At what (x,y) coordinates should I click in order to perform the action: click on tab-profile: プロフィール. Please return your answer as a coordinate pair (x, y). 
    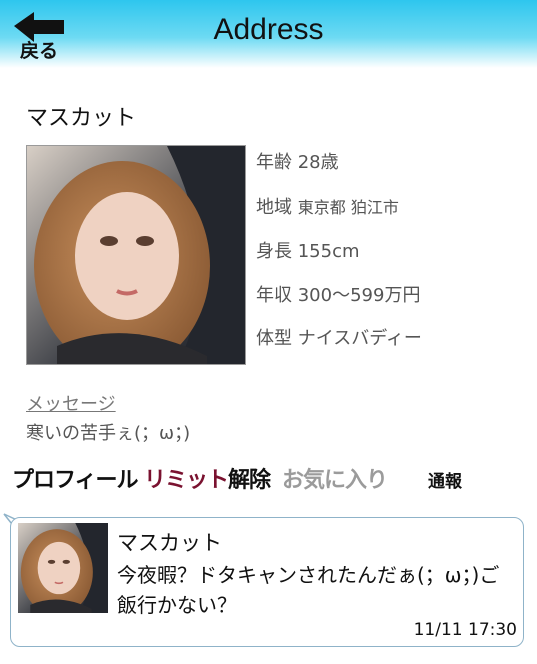
    Looking at the image, I should click on (75, 478).